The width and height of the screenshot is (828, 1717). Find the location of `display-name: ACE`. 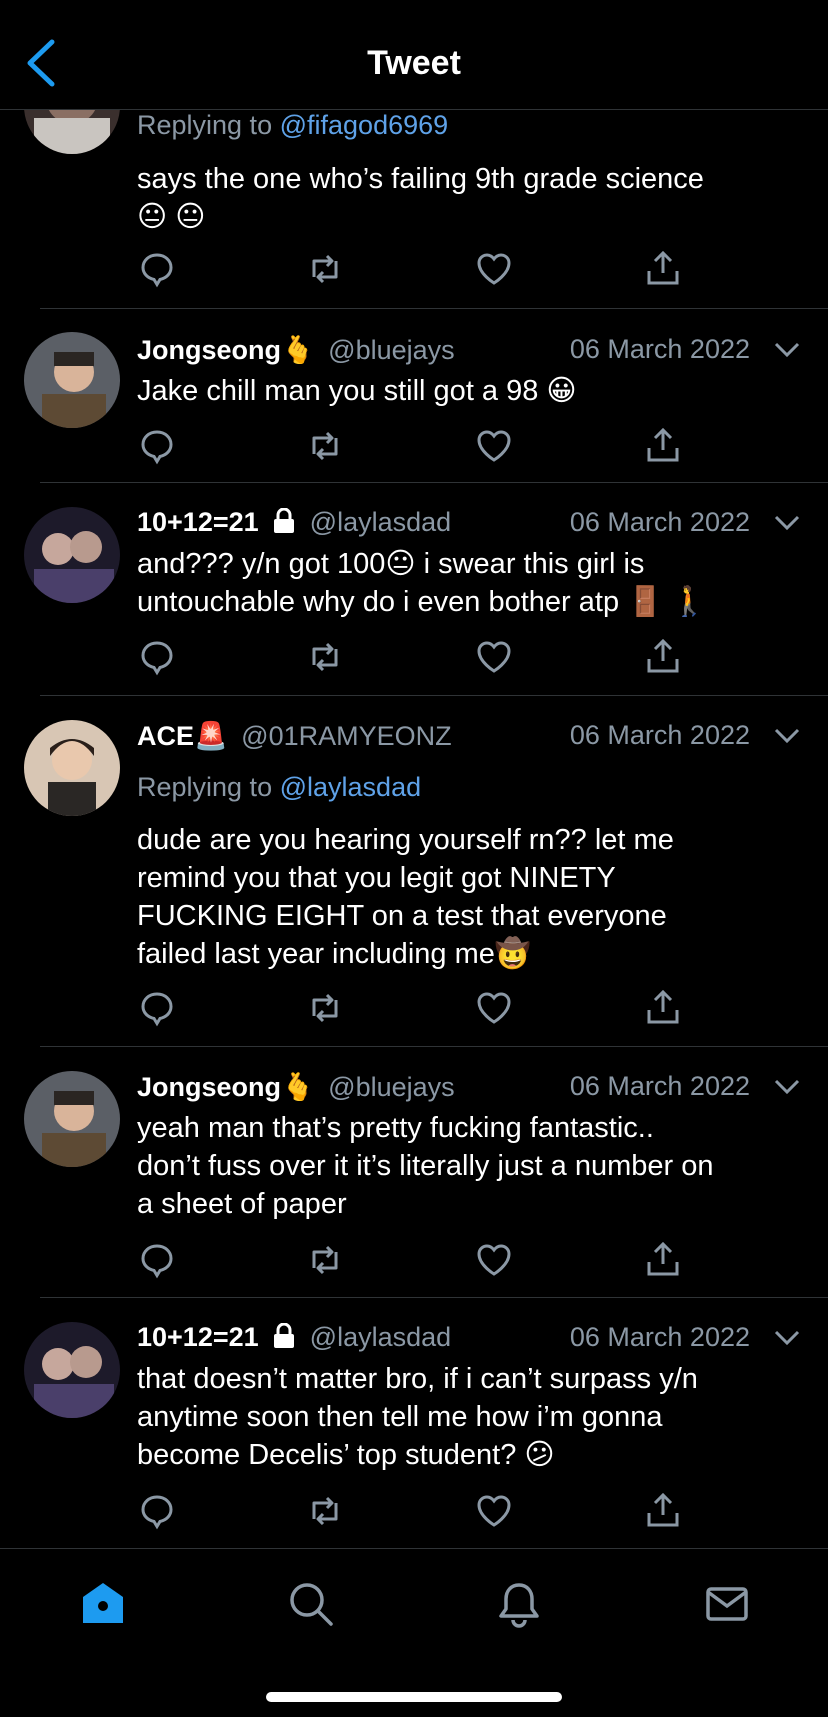

display-name: ACE is located at coordinates (165, 736).